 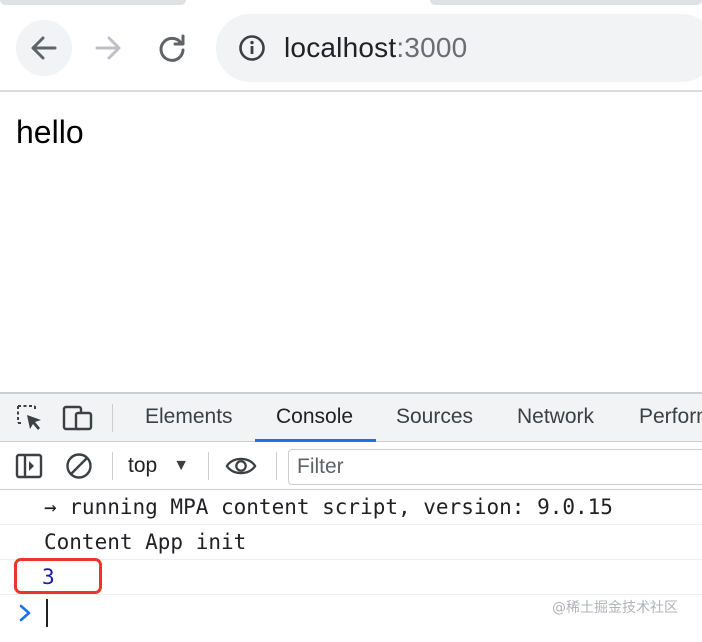 What do you see at coordinates (351, 542) in the screenshot?
I see `console-message: Content App init` at bounding box center [351, 542].